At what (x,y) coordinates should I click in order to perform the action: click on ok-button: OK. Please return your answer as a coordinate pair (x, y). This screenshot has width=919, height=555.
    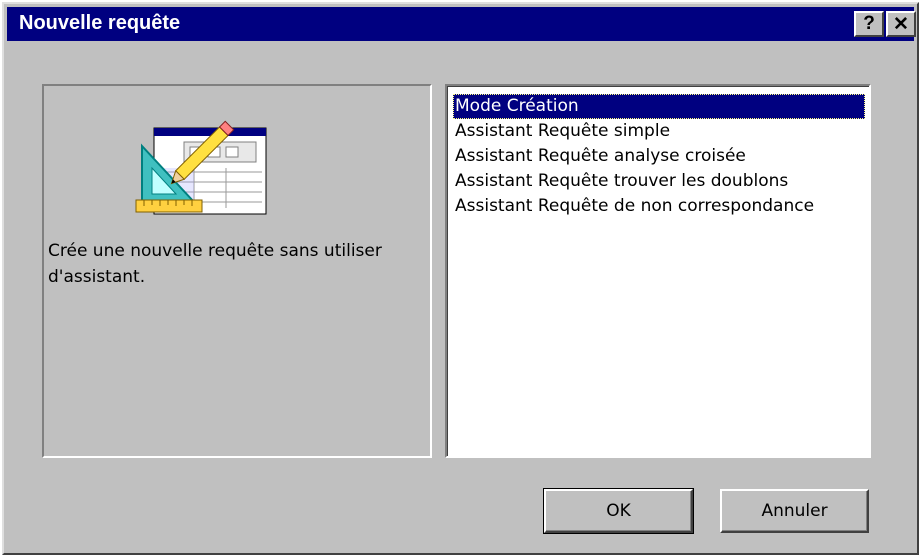
    Looking at the image, I should click on (618, 511).